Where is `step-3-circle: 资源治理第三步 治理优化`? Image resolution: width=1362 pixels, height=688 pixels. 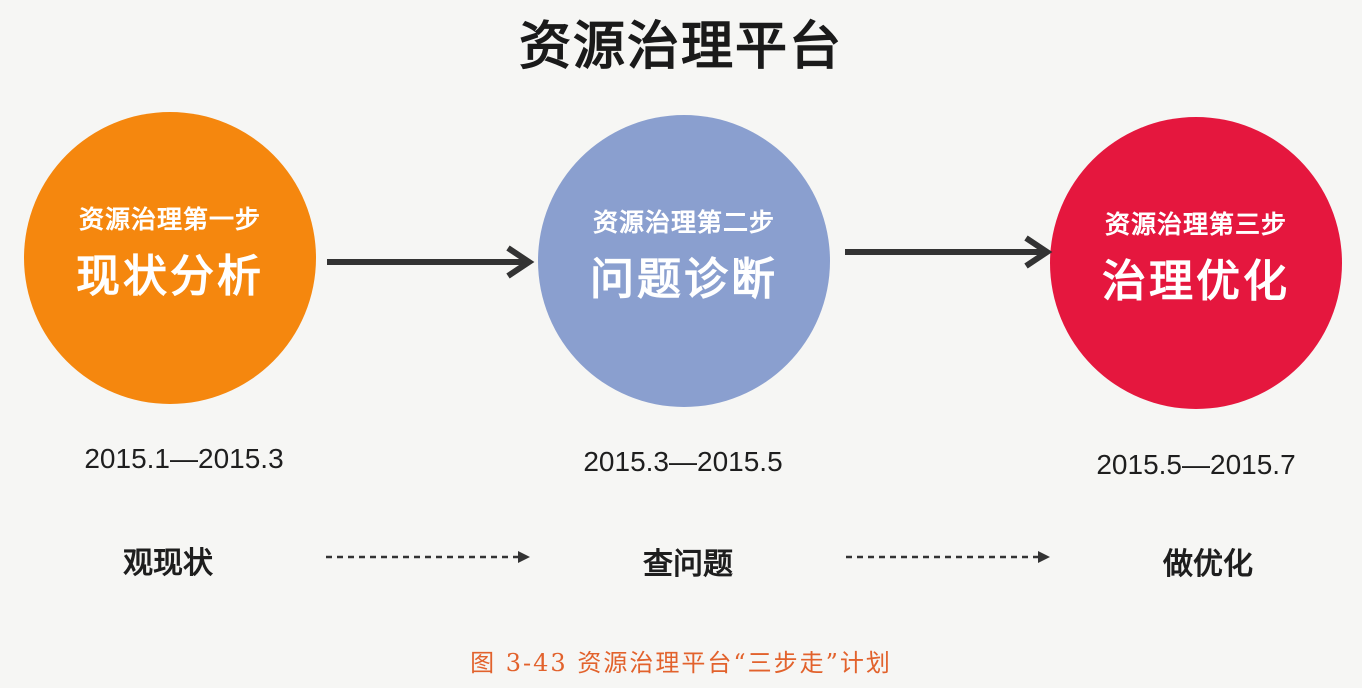 step-3-circle: 资源治理第三步 治理优化 is located at coordinates (1196, 263).